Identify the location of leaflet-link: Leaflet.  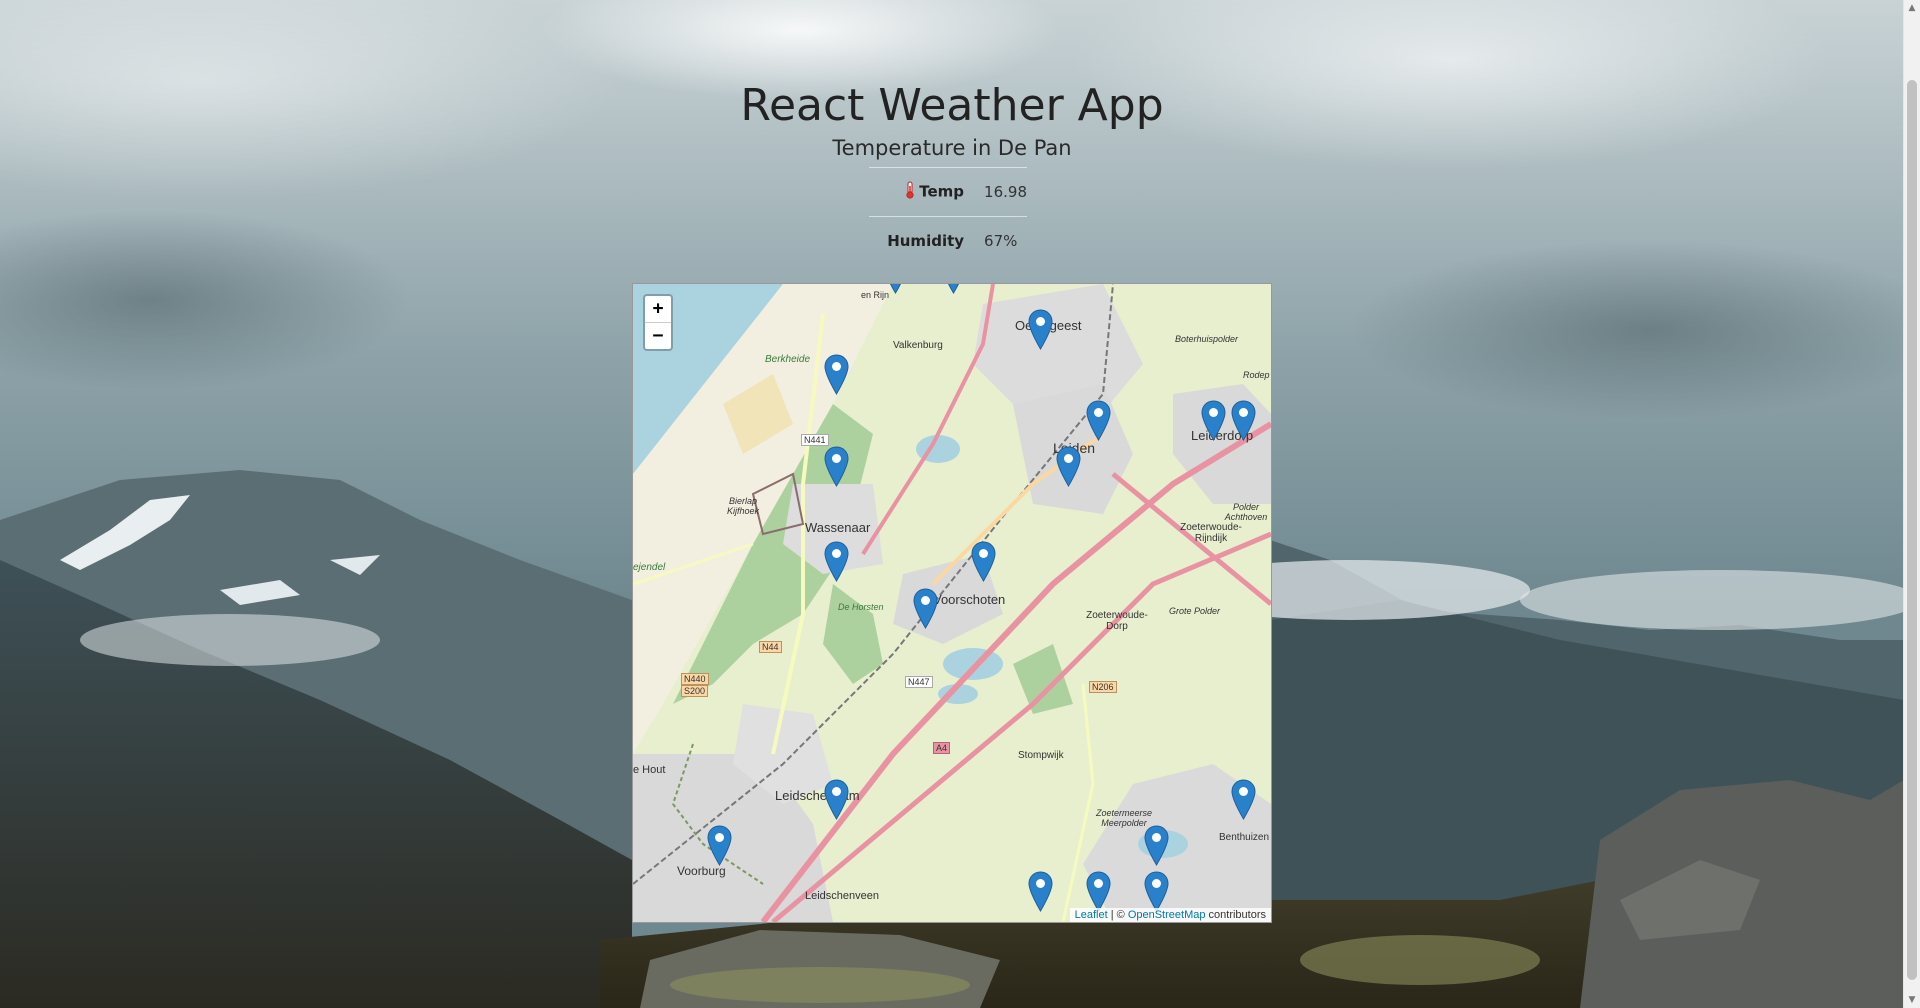
(1091, 915).